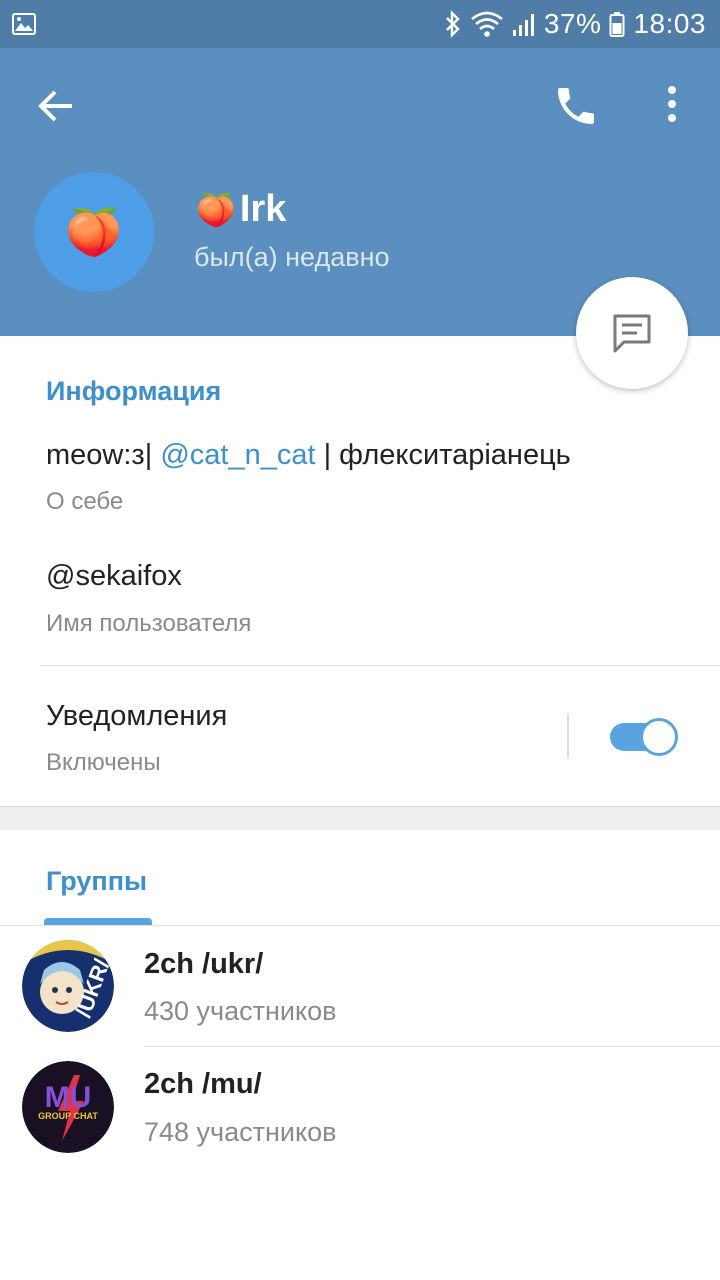  I want to click on group-avatar-mu: MU GROUP CHAT, so click(68, 1107).